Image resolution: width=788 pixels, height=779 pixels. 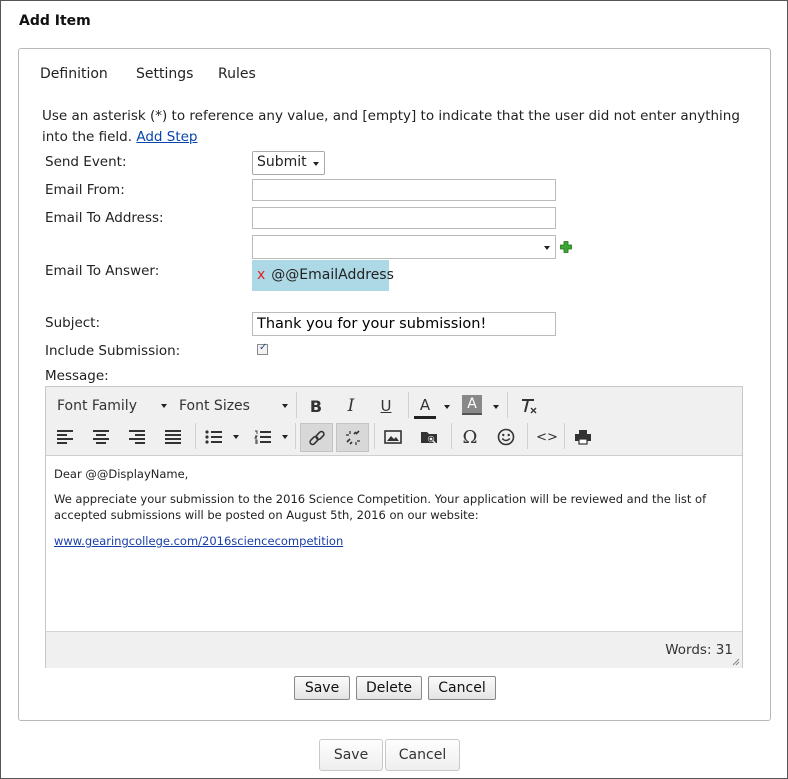 I want to click on include-submission-label: Include Submission:, so click(x=113, y=351).